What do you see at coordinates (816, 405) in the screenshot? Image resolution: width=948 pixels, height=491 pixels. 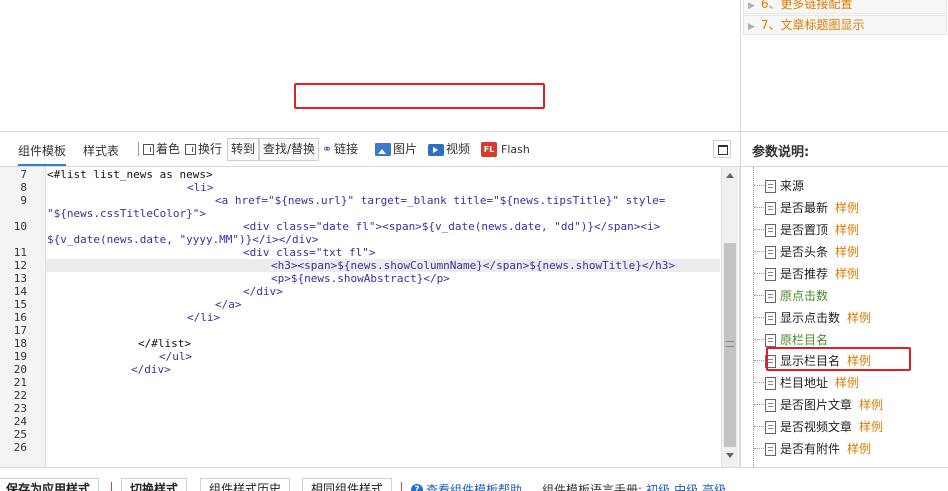 I see `param-name: 是否图片文章` at bounding box center [816, 405].